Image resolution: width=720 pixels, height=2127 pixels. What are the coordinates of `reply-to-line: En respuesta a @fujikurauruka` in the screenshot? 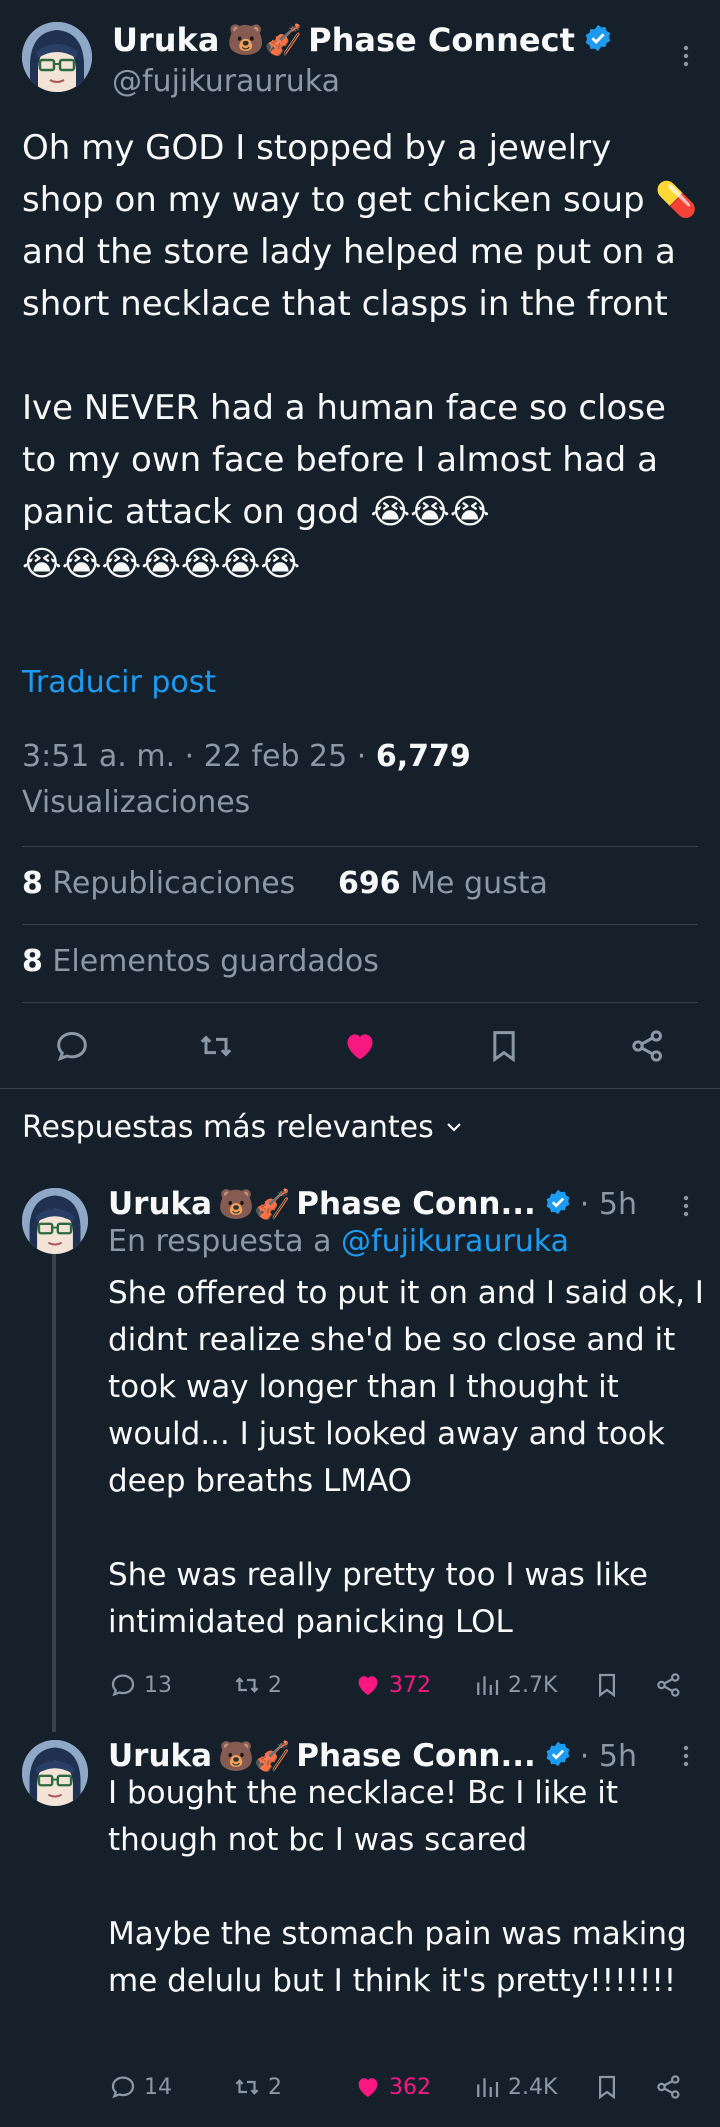 It's located at (338, 1241).